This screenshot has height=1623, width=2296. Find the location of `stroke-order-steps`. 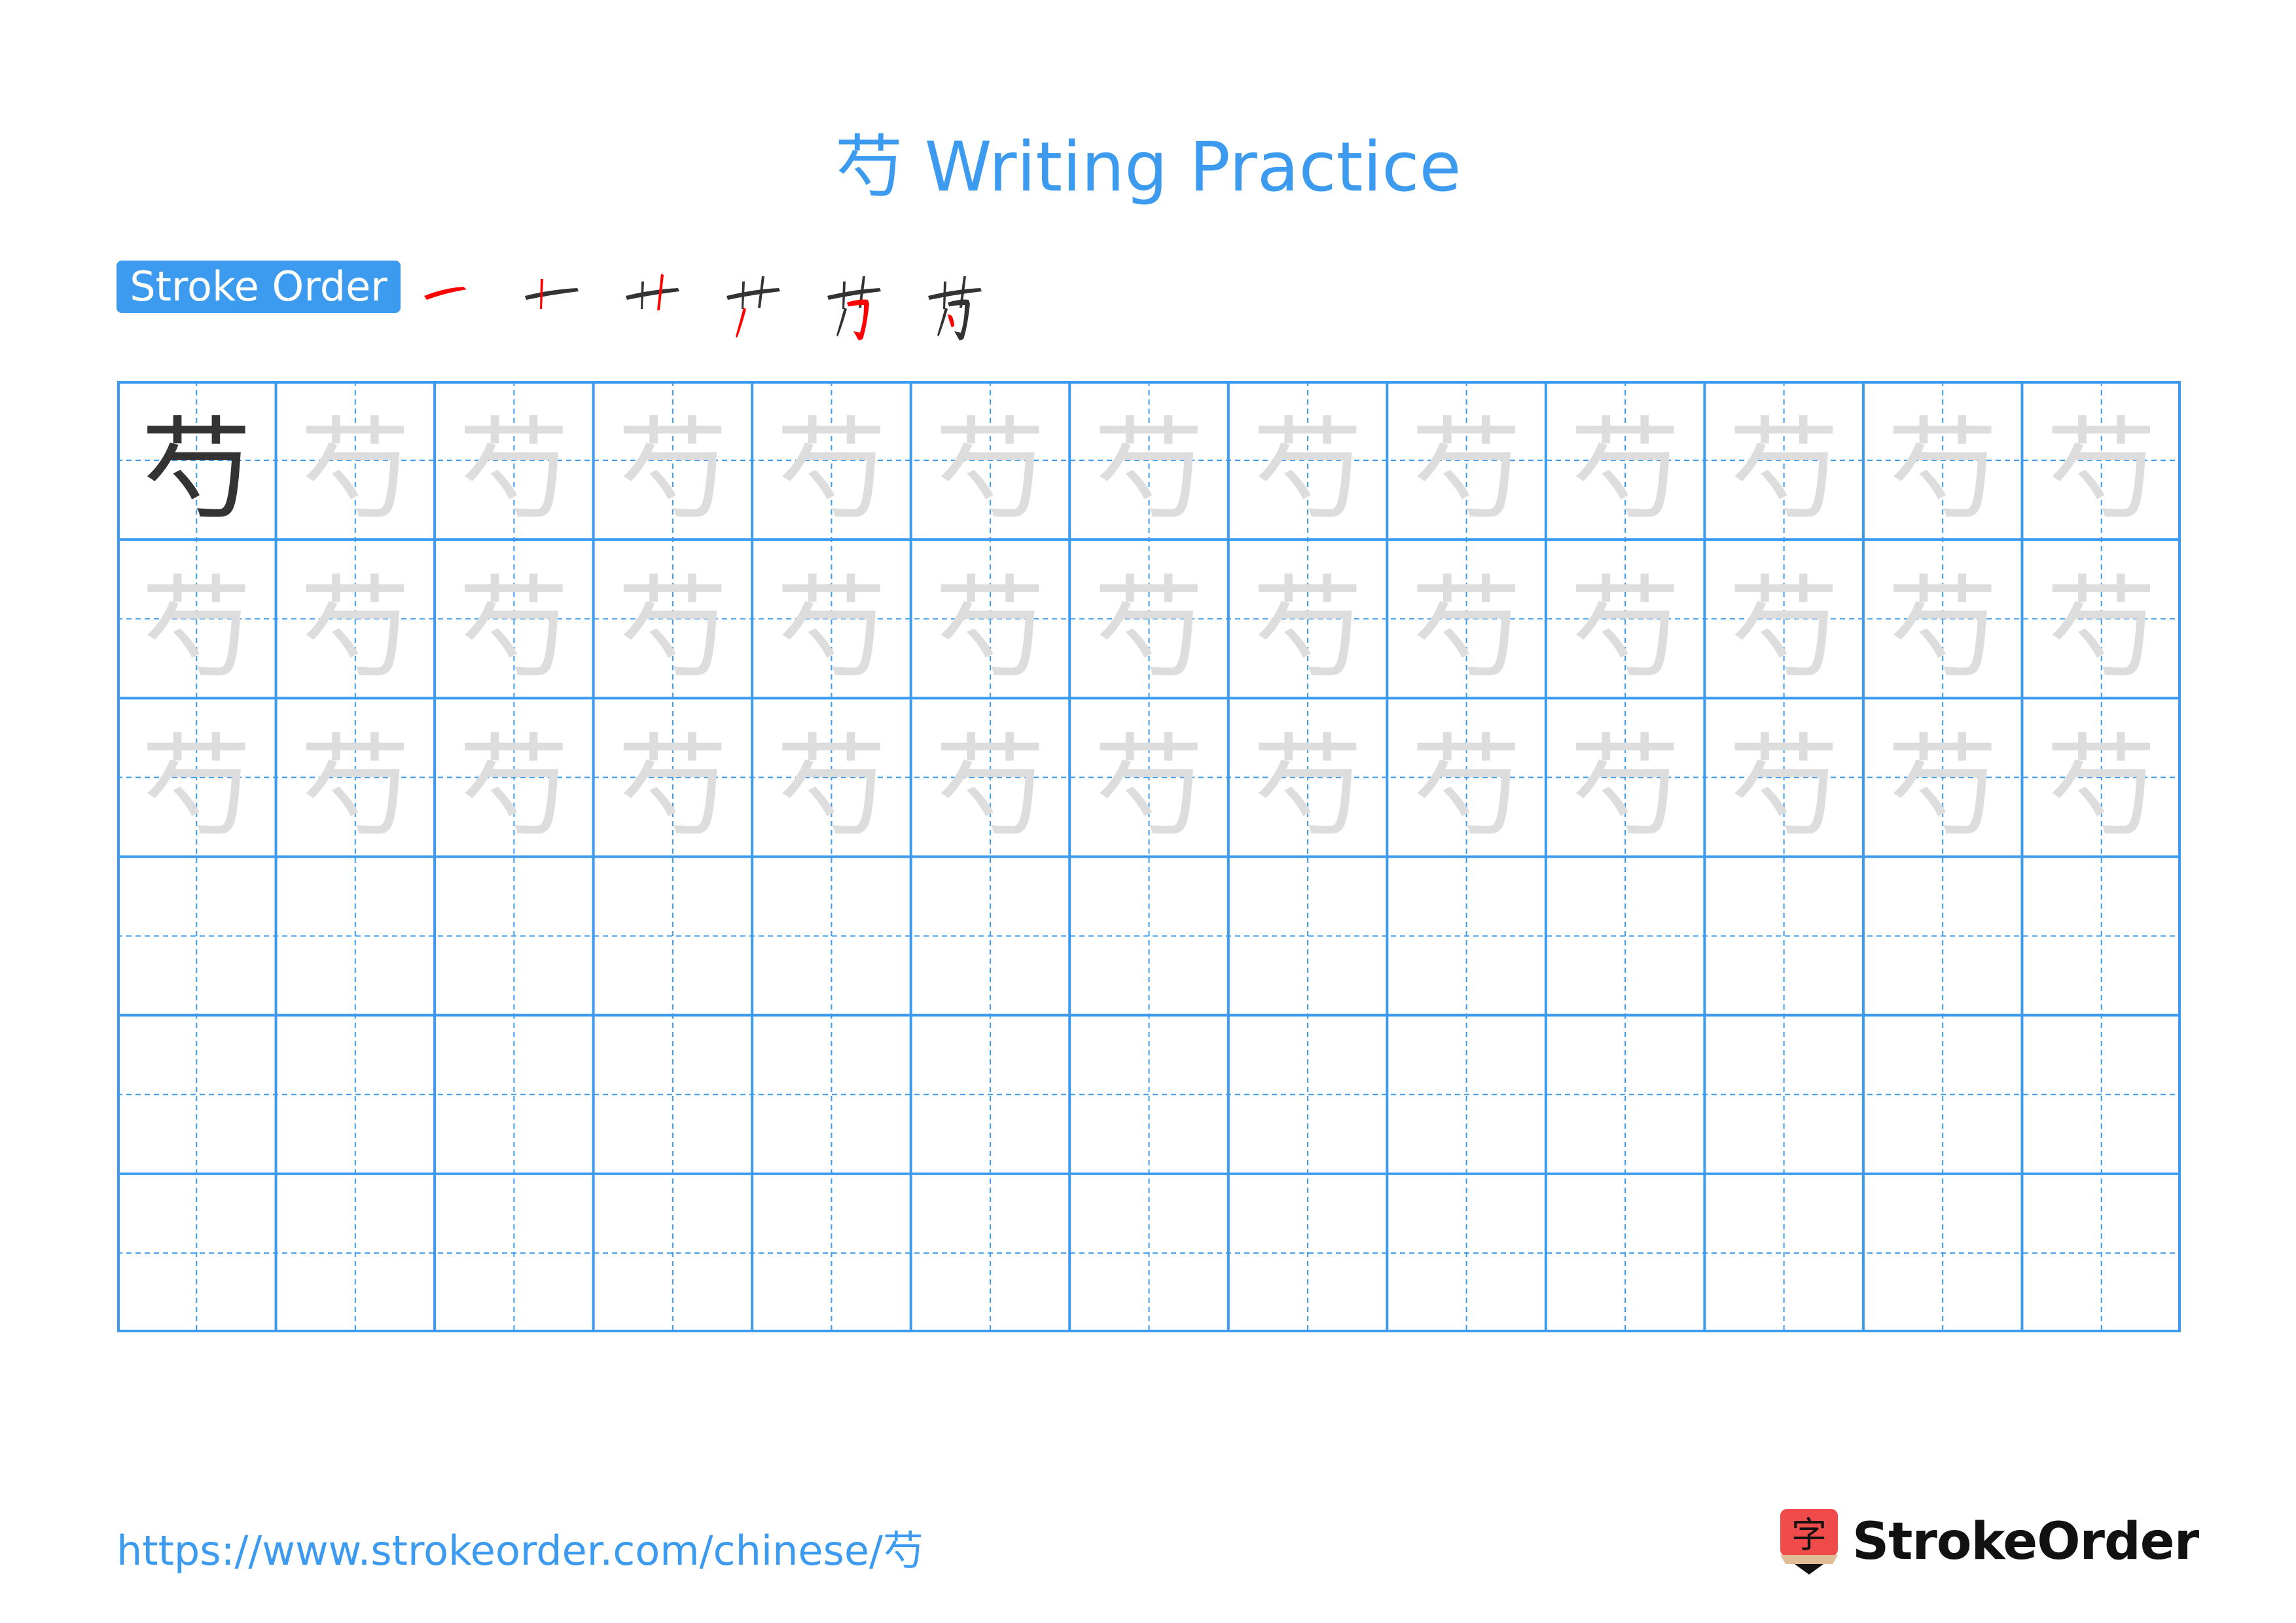

stroke-order-steps is located at coordinates (720, 299).